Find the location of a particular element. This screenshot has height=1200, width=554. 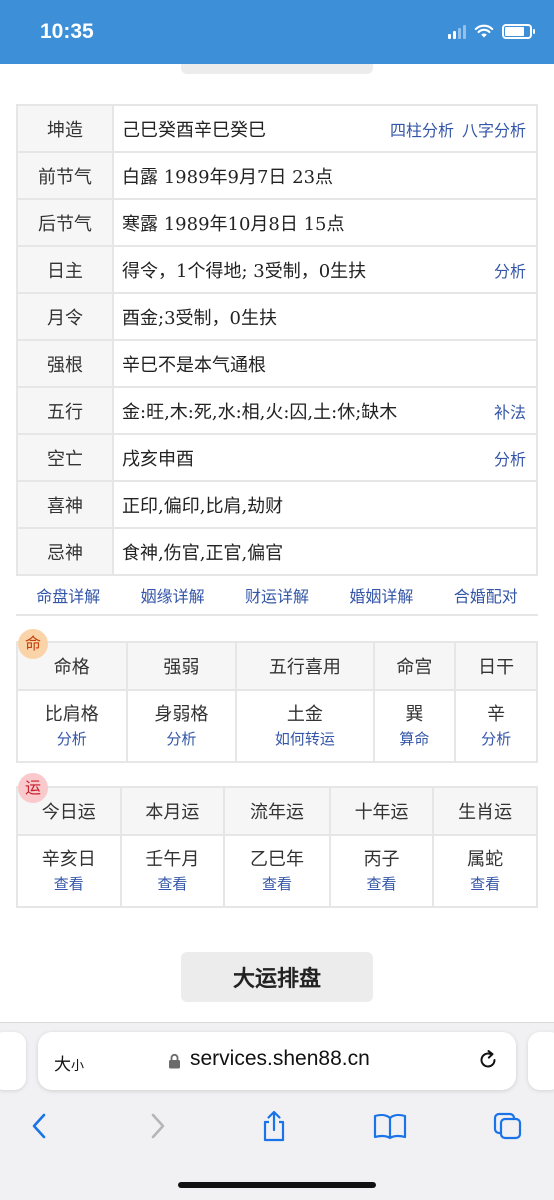

yun-cell: 丙子 查看 is located at coordinates (381, 871).